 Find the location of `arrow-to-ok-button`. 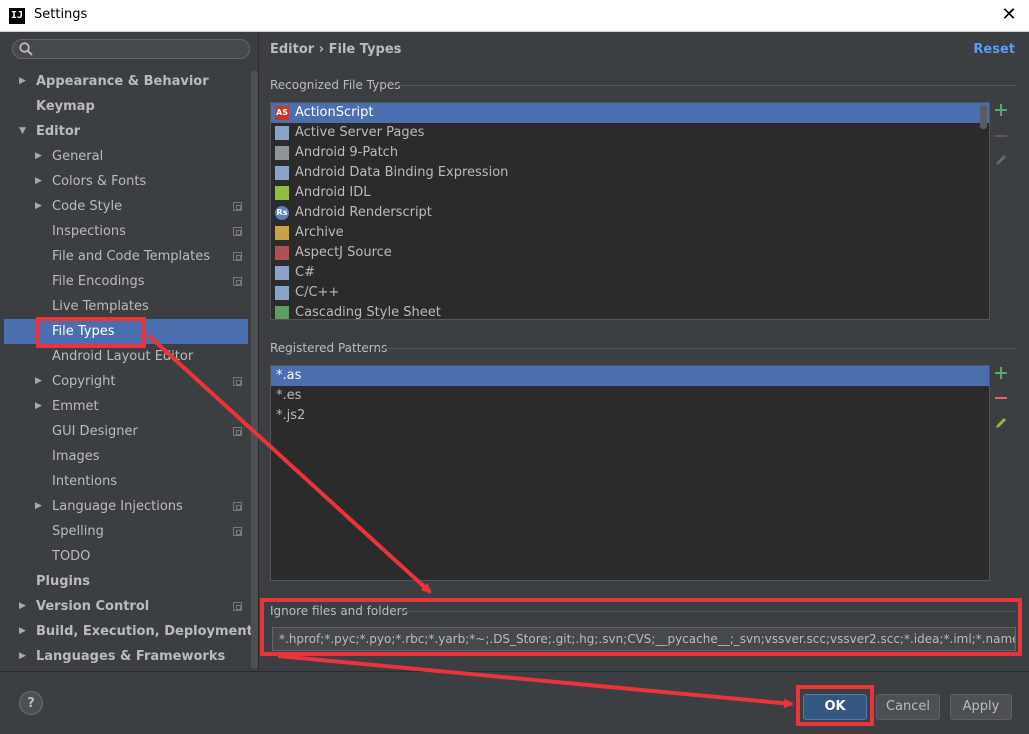

arrow-to-ok-button is located at coordinates (535, 681).